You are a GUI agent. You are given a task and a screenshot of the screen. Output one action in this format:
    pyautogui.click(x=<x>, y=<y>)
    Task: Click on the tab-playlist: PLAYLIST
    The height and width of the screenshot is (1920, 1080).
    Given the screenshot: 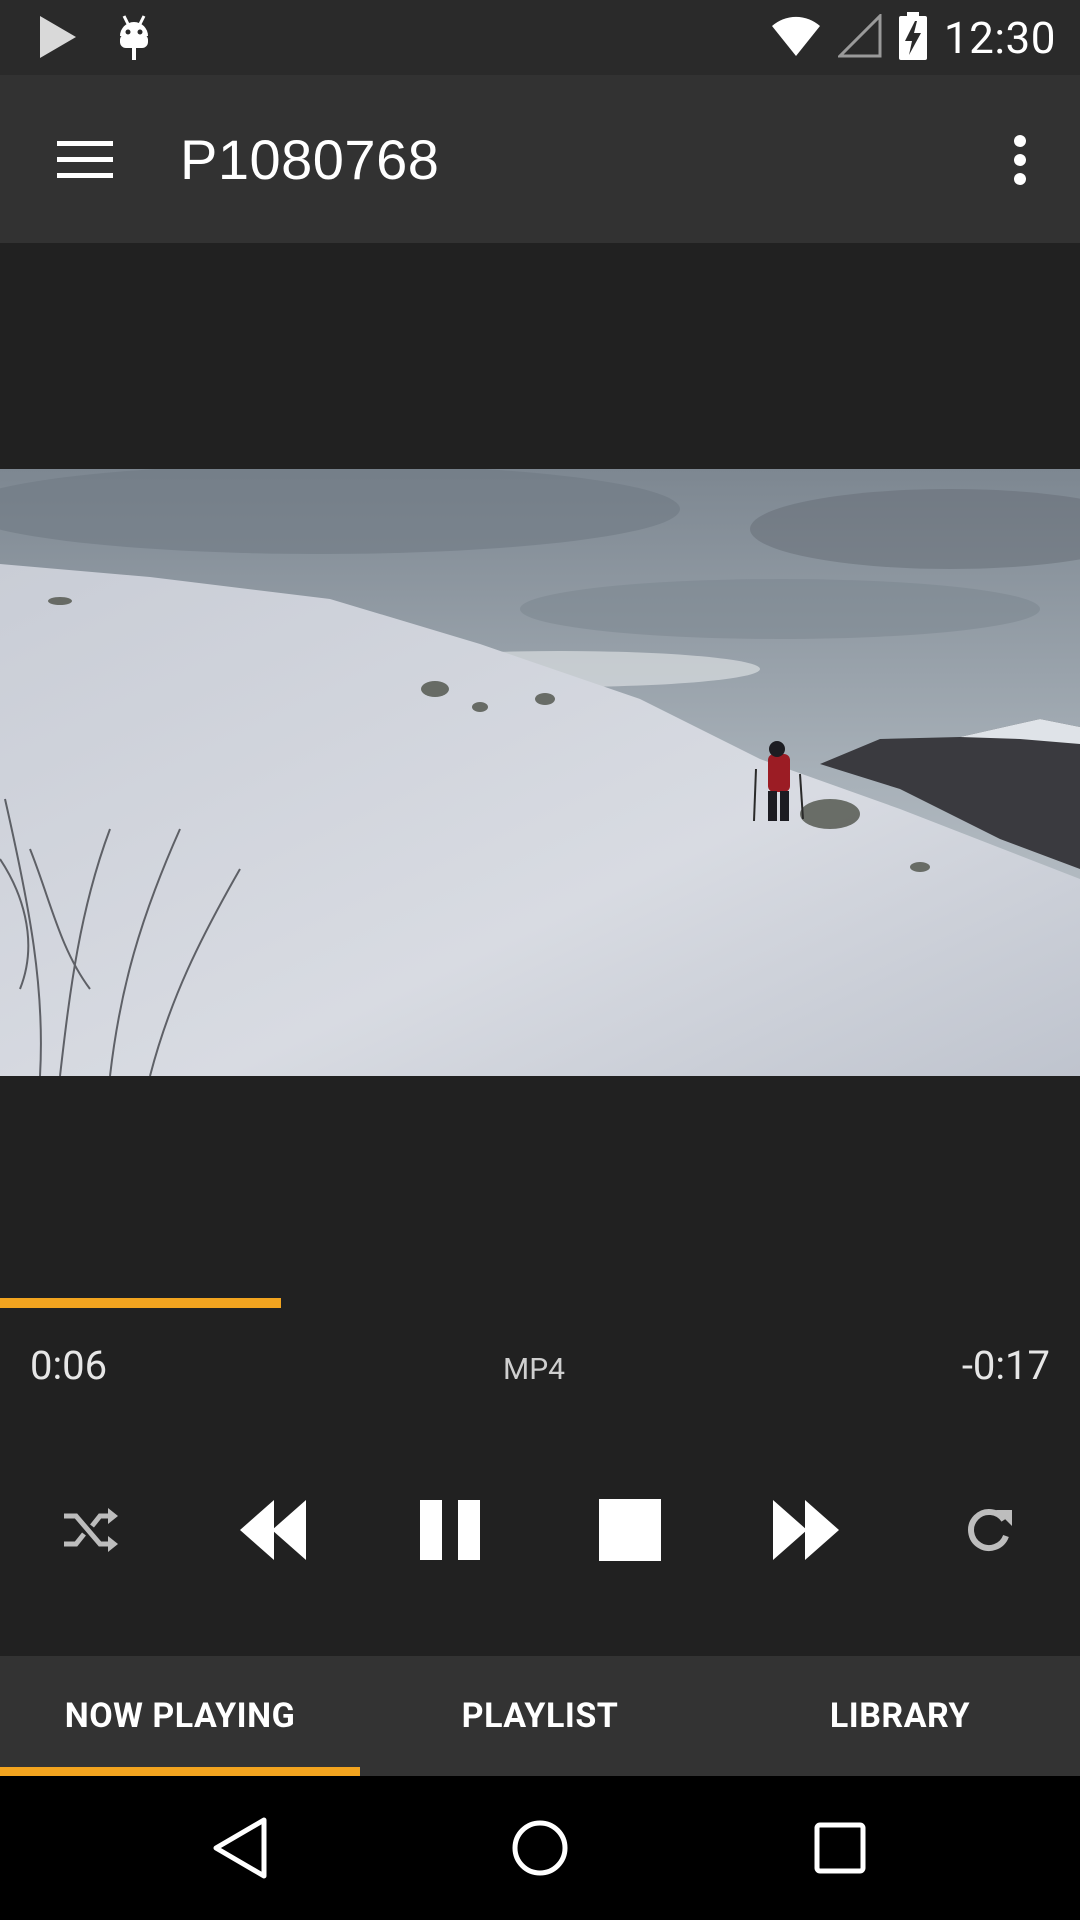 What is the action you would take?
    pyautogui.click(x=540, y=1716)
    